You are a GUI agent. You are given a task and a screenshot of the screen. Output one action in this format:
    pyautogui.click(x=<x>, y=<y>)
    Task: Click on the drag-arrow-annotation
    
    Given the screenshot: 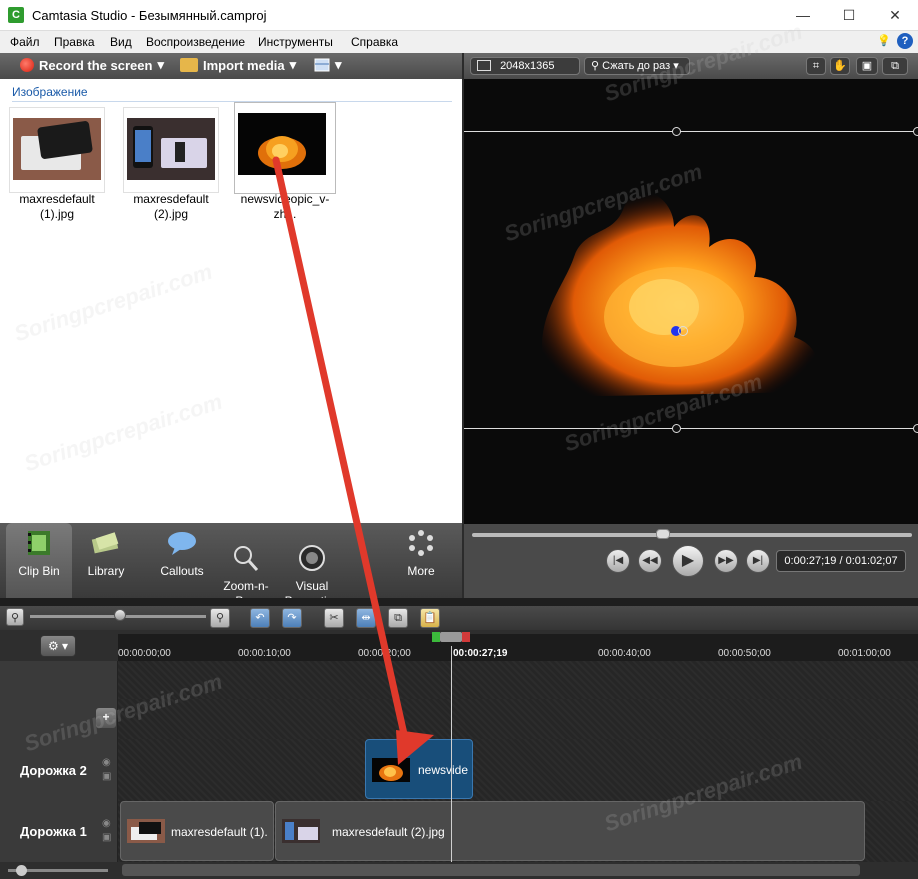 What is the action you would take?
    pyautogui.click(x=353, y=460)
    